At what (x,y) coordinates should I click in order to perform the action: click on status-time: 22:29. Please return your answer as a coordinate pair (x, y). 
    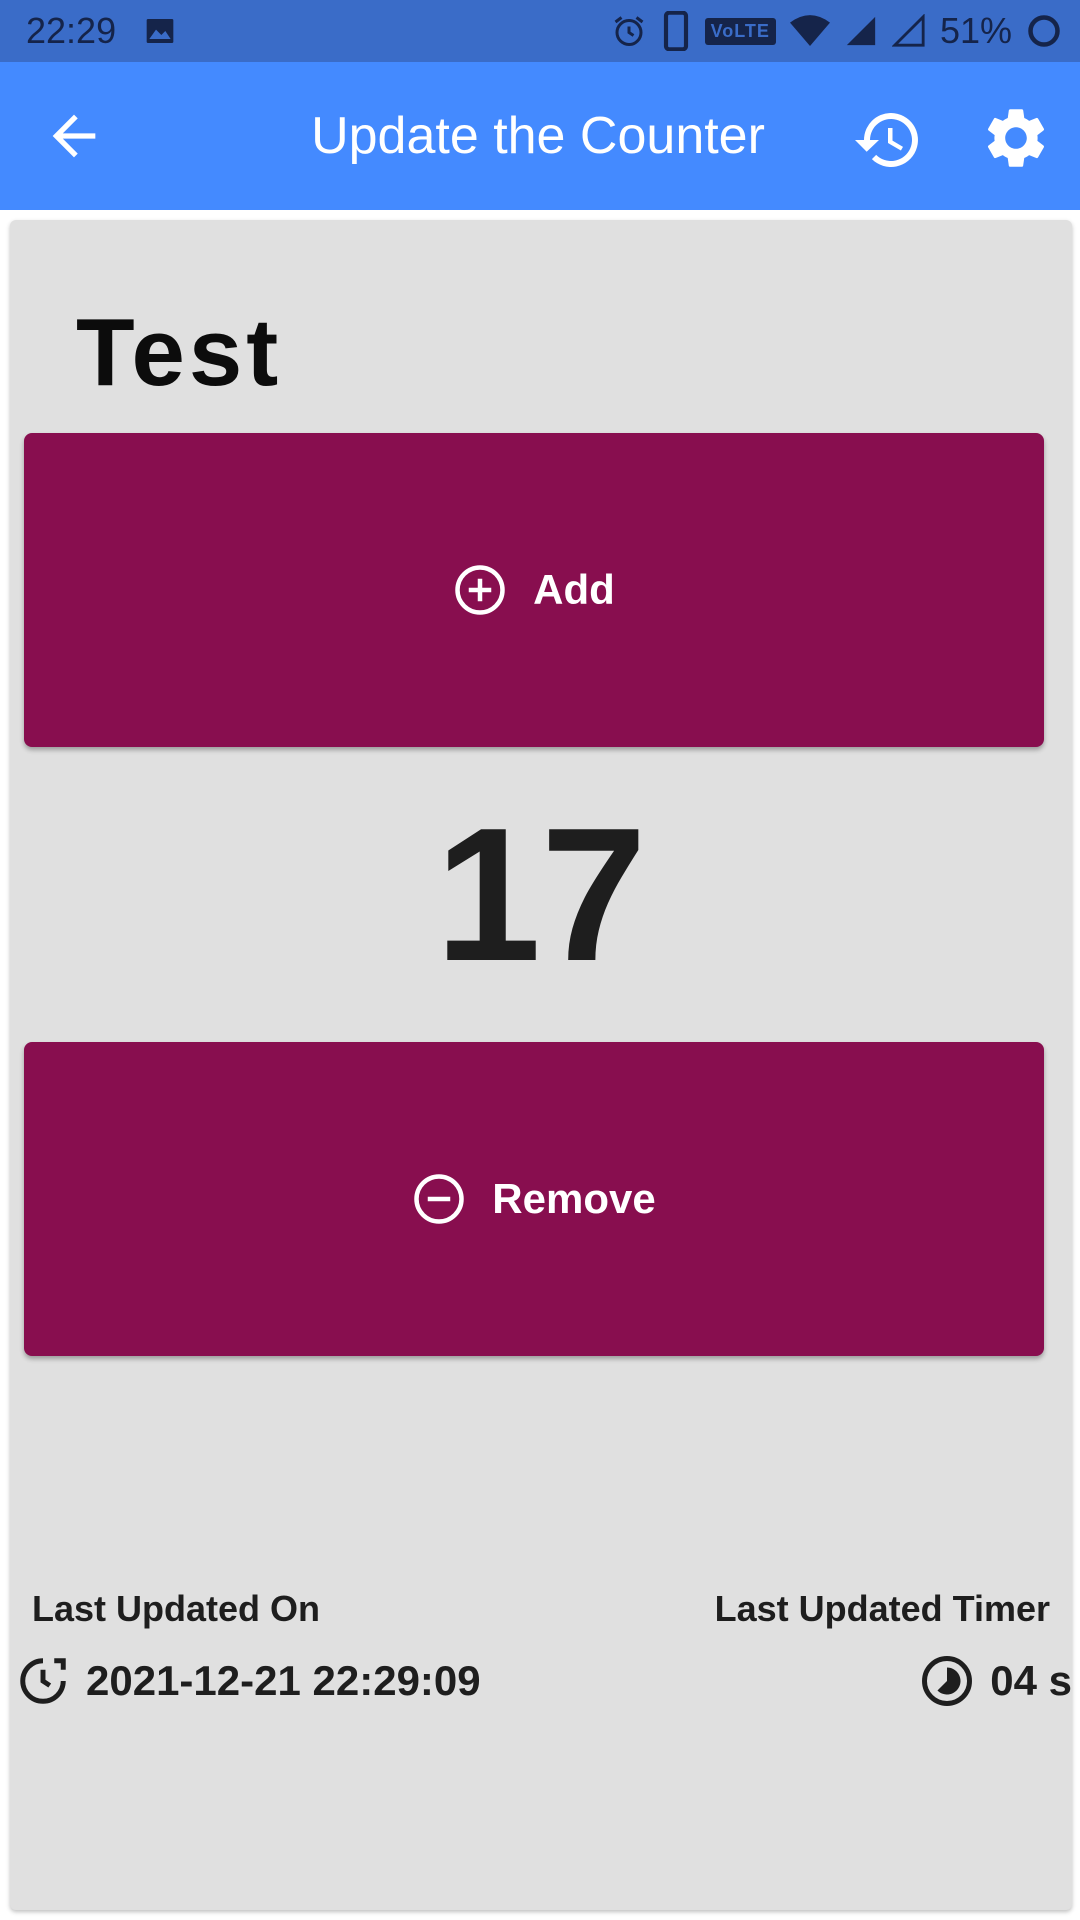
    Looking at the image, I should click on (71, 30).